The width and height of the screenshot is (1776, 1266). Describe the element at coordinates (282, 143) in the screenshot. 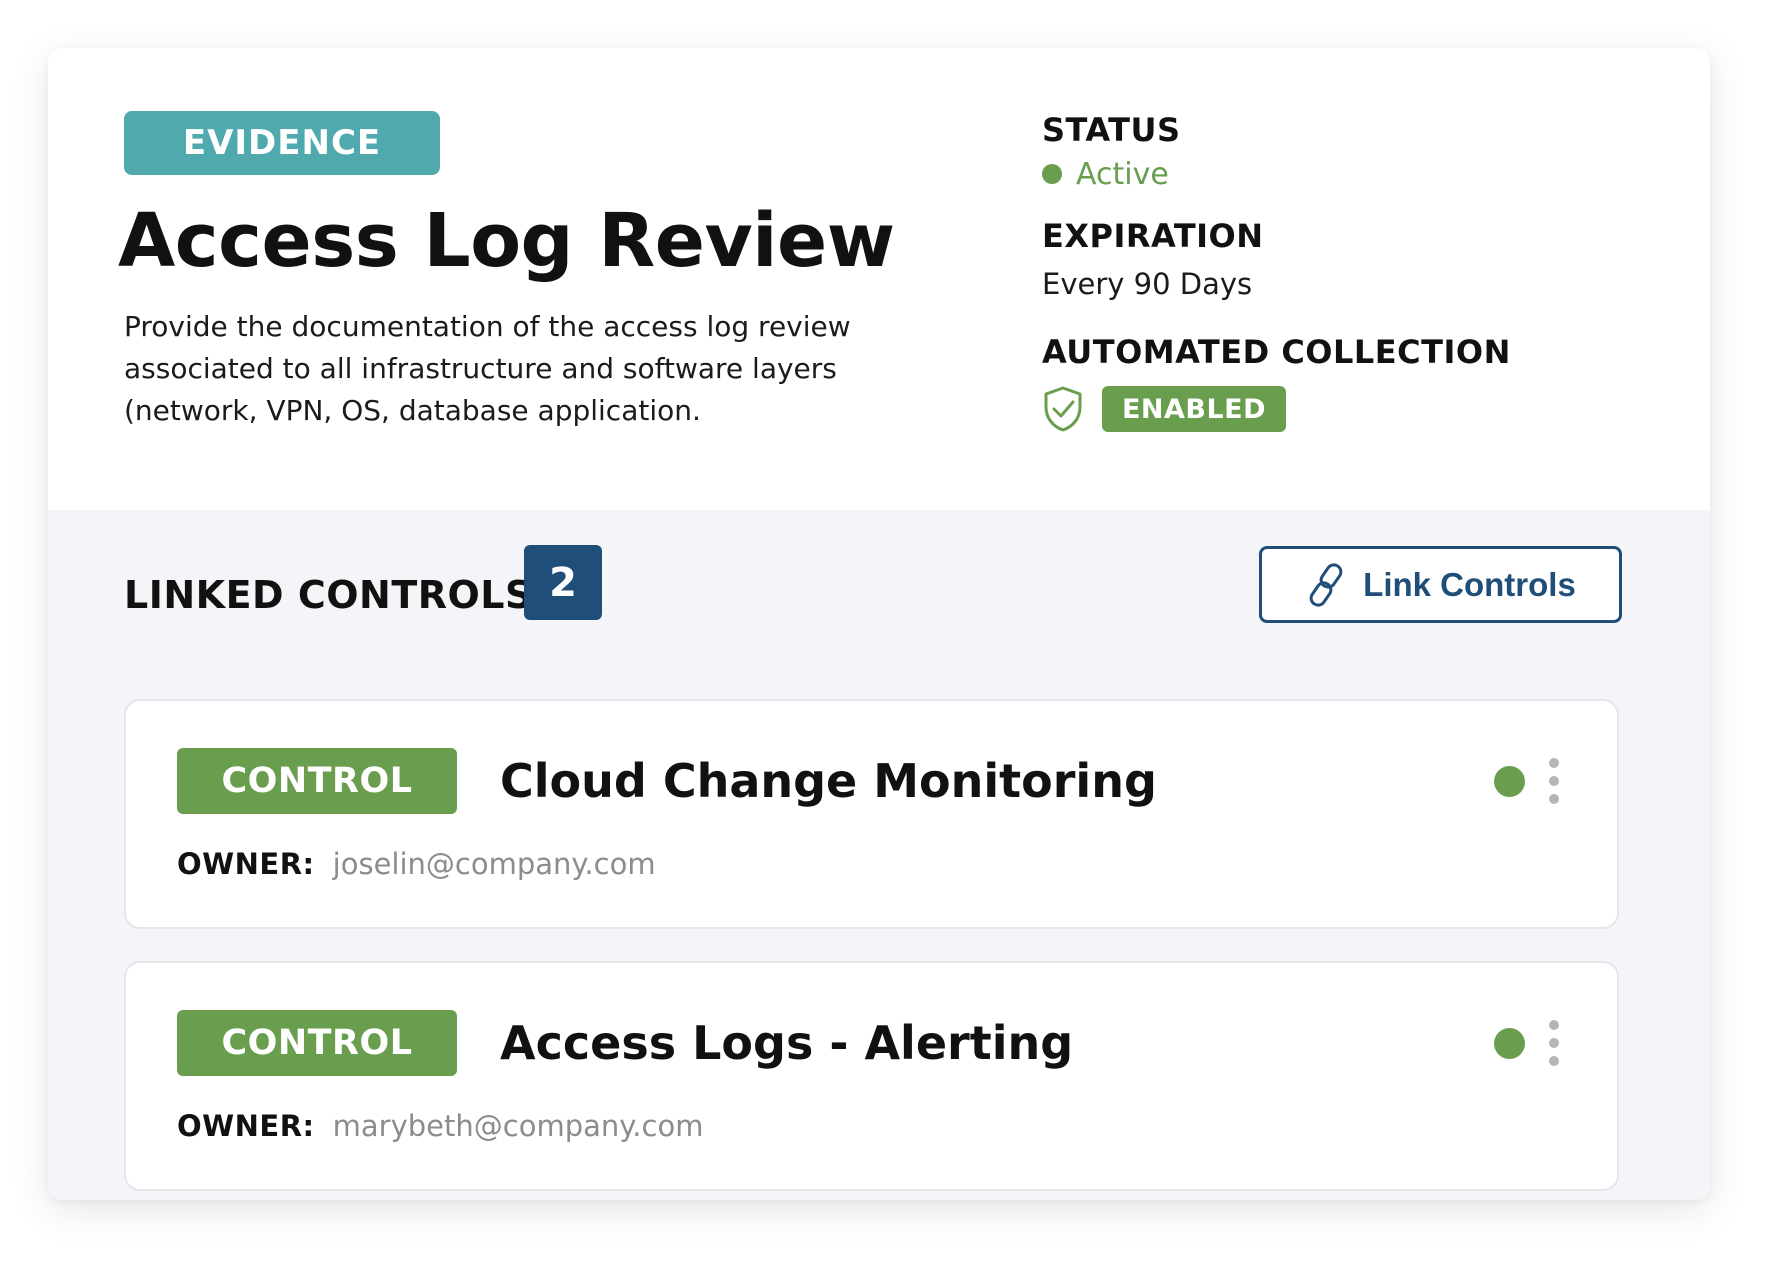

I see `evidence-tag: EVIDENCE` at that location.